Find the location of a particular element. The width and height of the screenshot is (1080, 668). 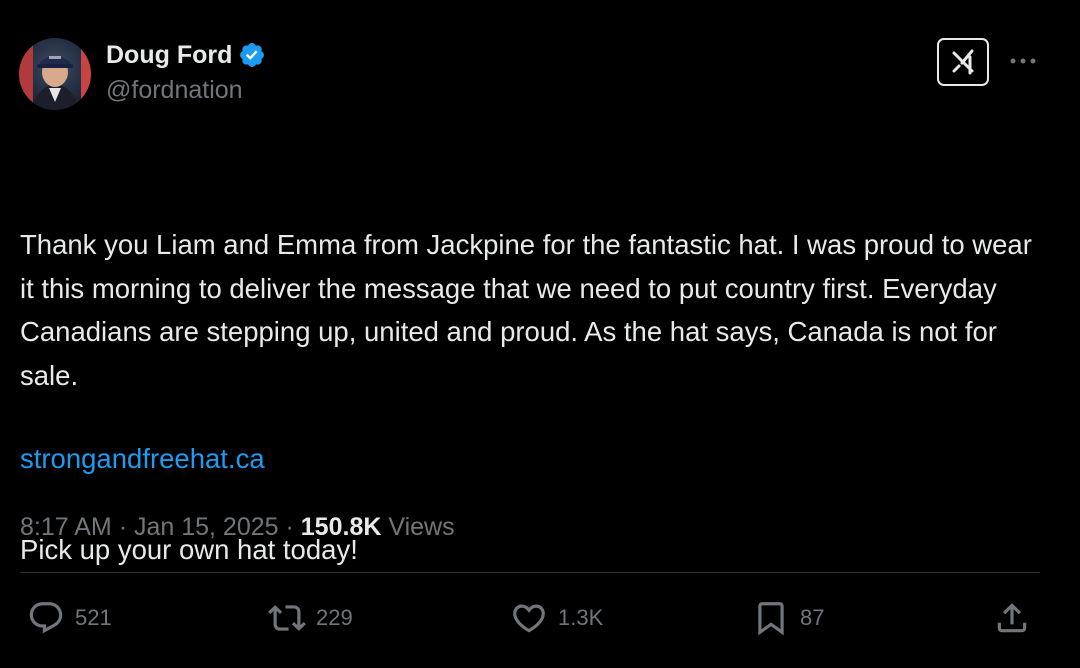

bookmark-button: 87 is located at coordinates (788, 618).